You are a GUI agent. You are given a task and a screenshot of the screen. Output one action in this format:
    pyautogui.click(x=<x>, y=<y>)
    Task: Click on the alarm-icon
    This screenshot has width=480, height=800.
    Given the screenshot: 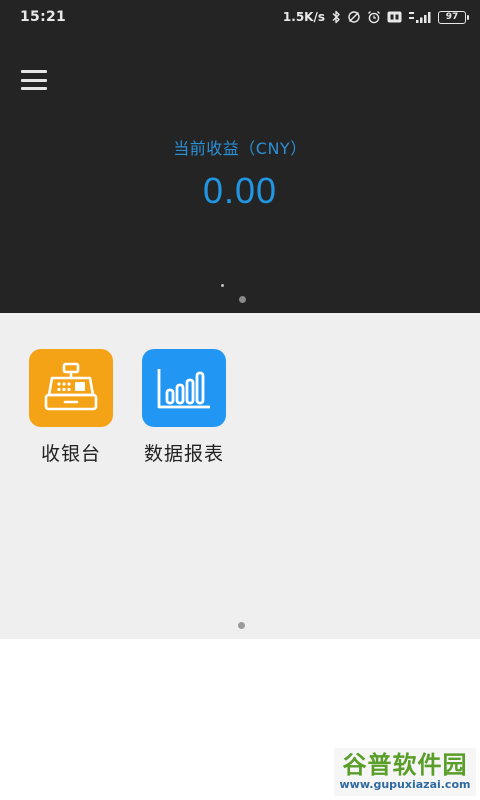 What is the action you would take?
    pyautogui.click(x=374, y=17)
    